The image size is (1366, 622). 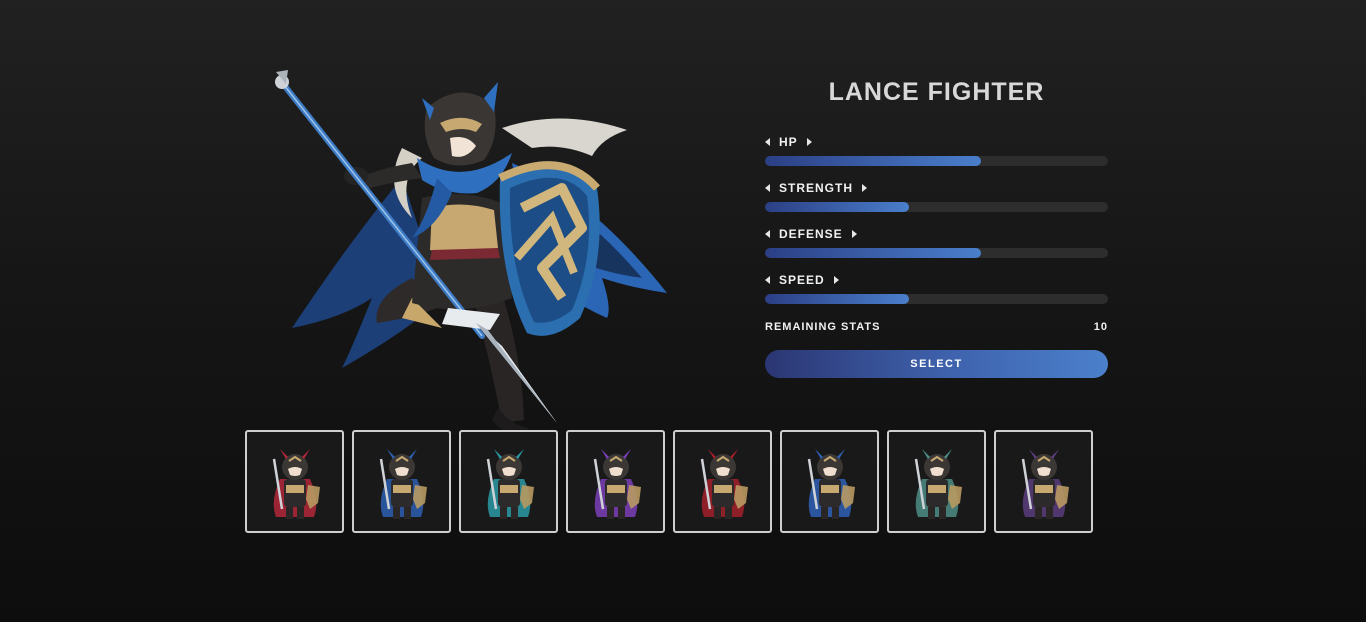 I want to click on stat-defense: DEFENSE, so click(x=936, y=247).